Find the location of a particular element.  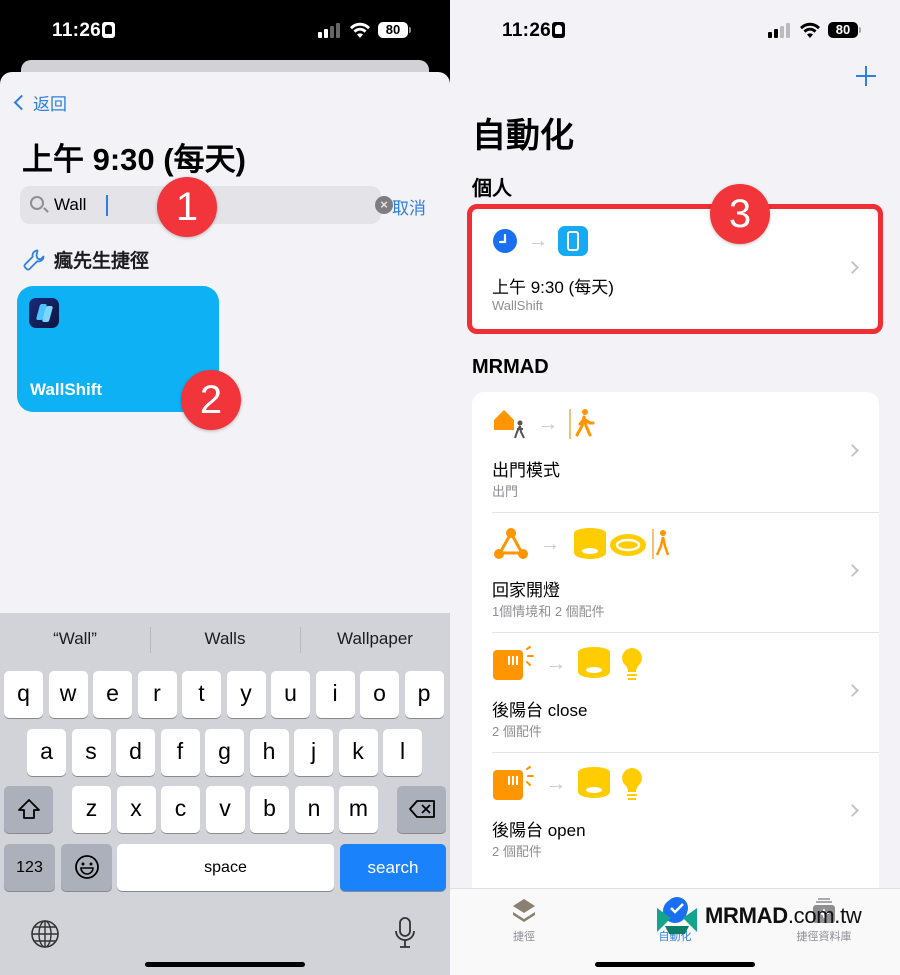

prediction-bar: “Wall” Walls Wallpaper is located at coordinates (225, 639).